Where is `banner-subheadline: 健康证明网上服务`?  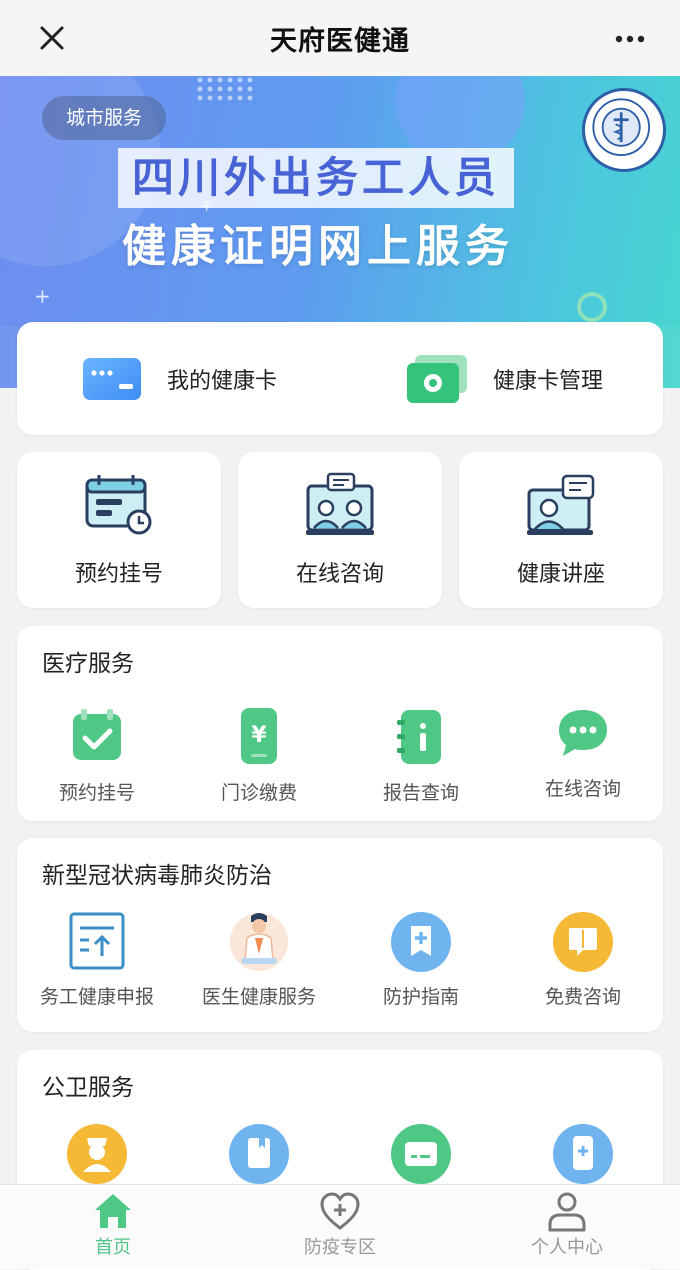 banner-subheadline: 健康证明网上服务 is located at coordinates (318, 246).